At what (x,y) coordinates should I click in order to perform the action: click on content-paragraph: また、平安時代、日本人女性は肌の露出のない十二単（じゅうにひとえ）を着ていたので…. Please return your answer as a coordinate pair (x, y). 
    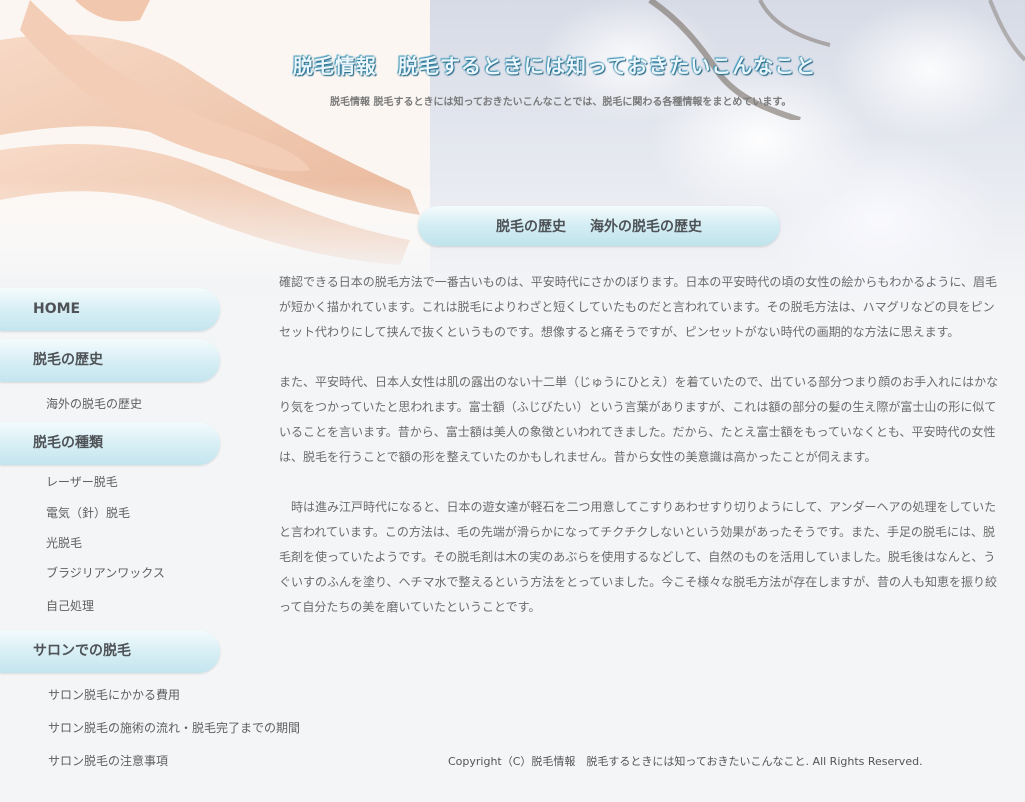
    Looking at the image, I should click on (639, 419).